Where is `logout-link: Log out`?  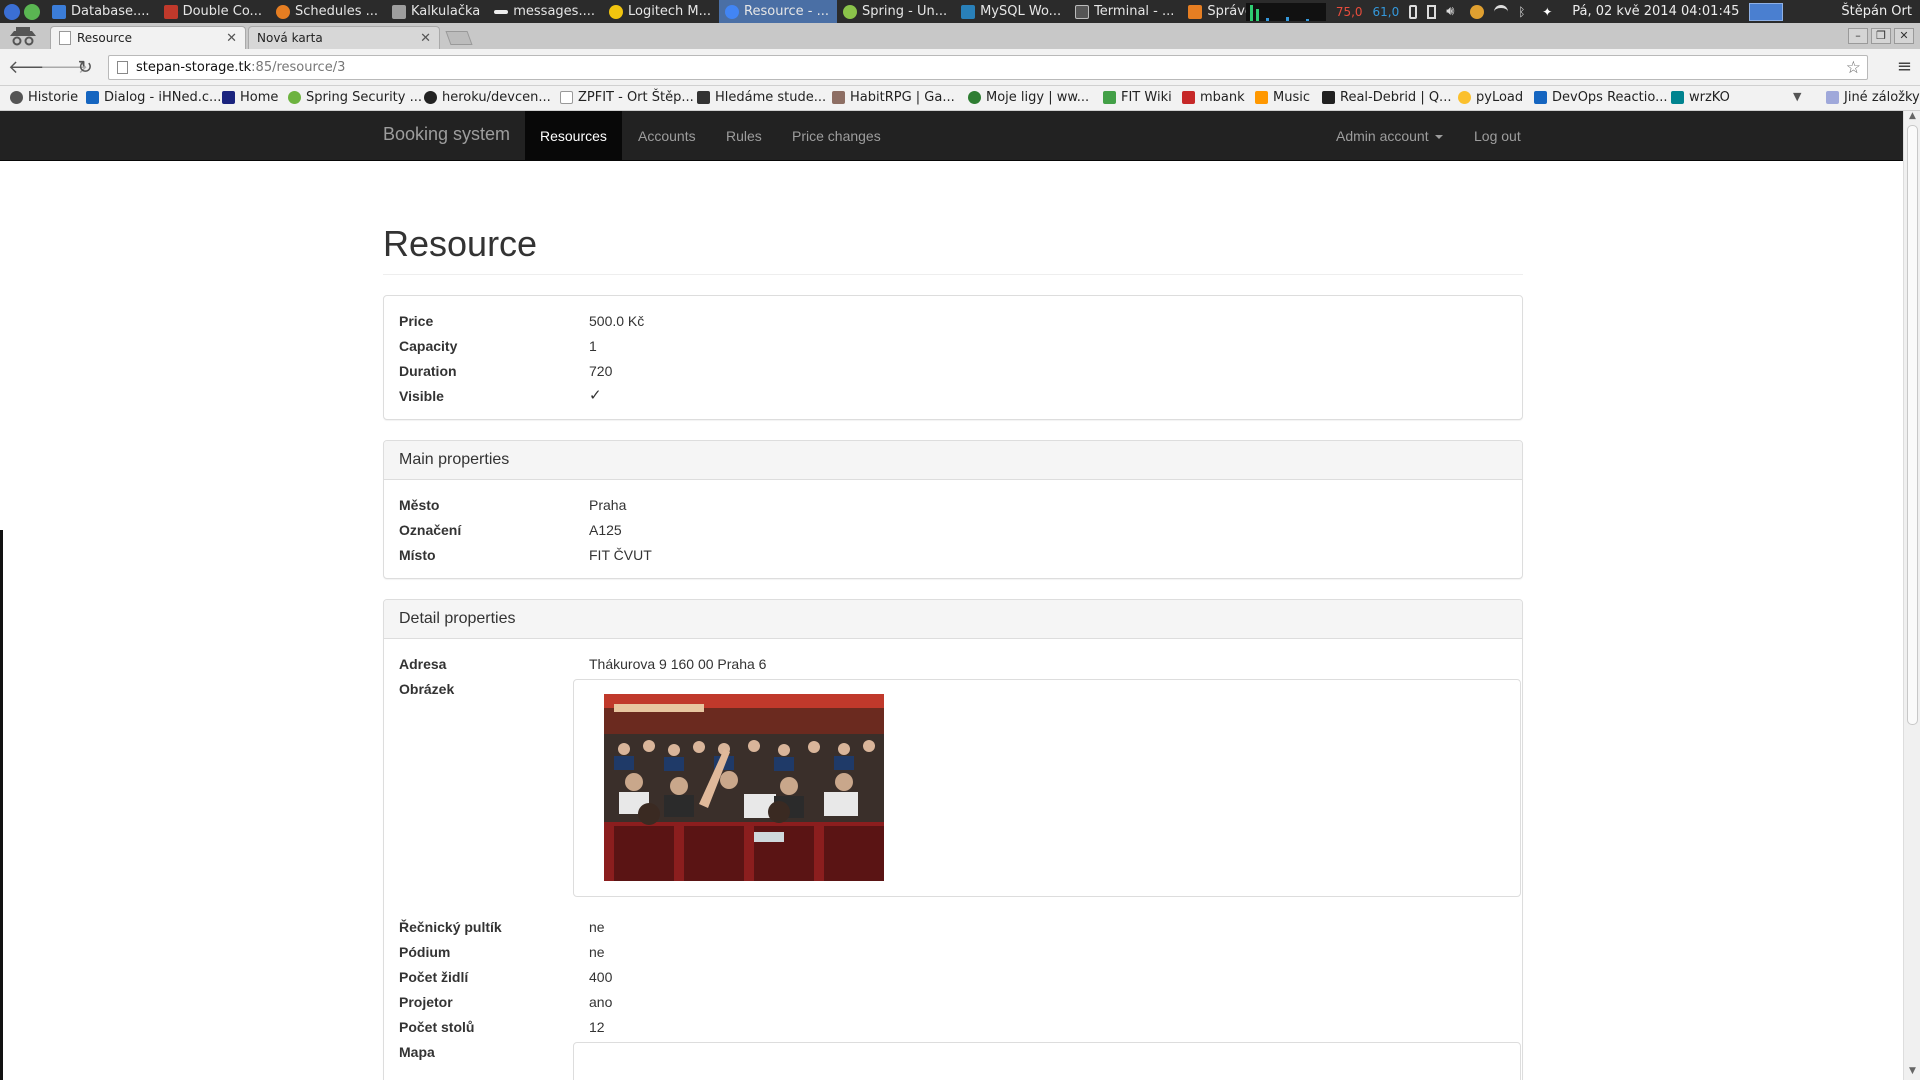 logout-link: Log out is located at coordinates (1497, 136).